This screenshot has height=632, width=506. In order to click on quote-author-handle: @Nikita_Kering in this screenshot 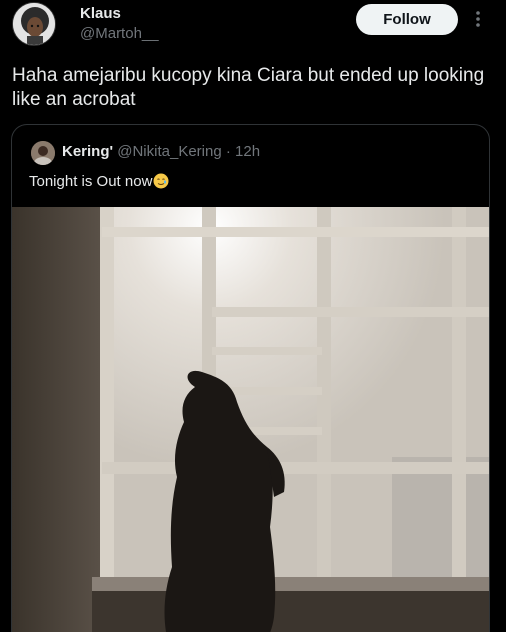, I will do `click(169, 151)`.